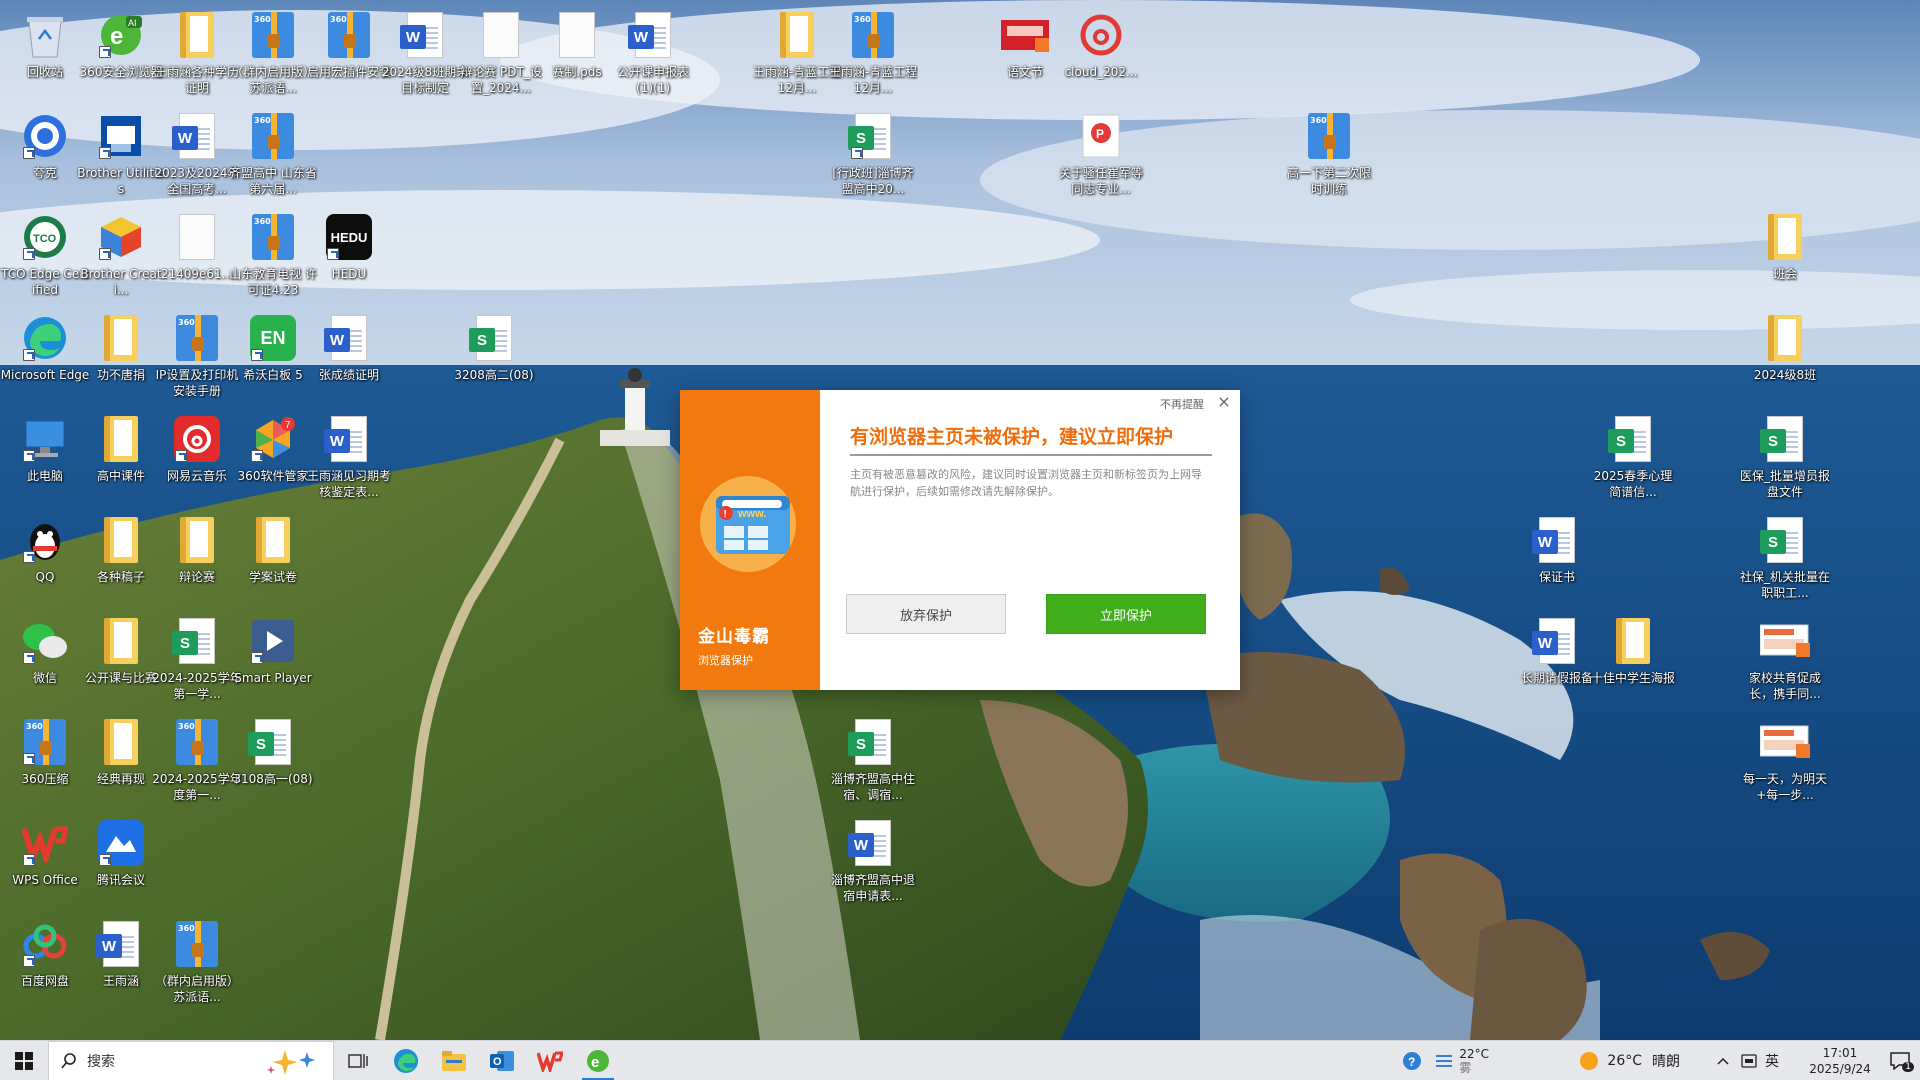 This screenshot has height=1080, width=1920. Describe the element at coordinates (454, 1060) in the screenshot. I see `file-explorer-icon` at that location.